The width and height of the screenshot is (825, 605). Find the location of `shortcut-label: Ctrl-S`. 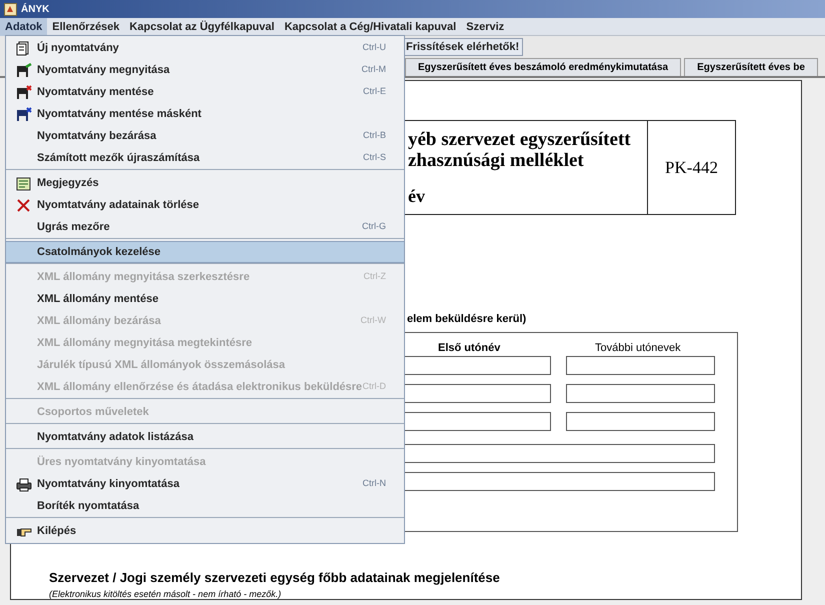

shortcut-label: Ctrl-S is located at coordinates (374, 157).